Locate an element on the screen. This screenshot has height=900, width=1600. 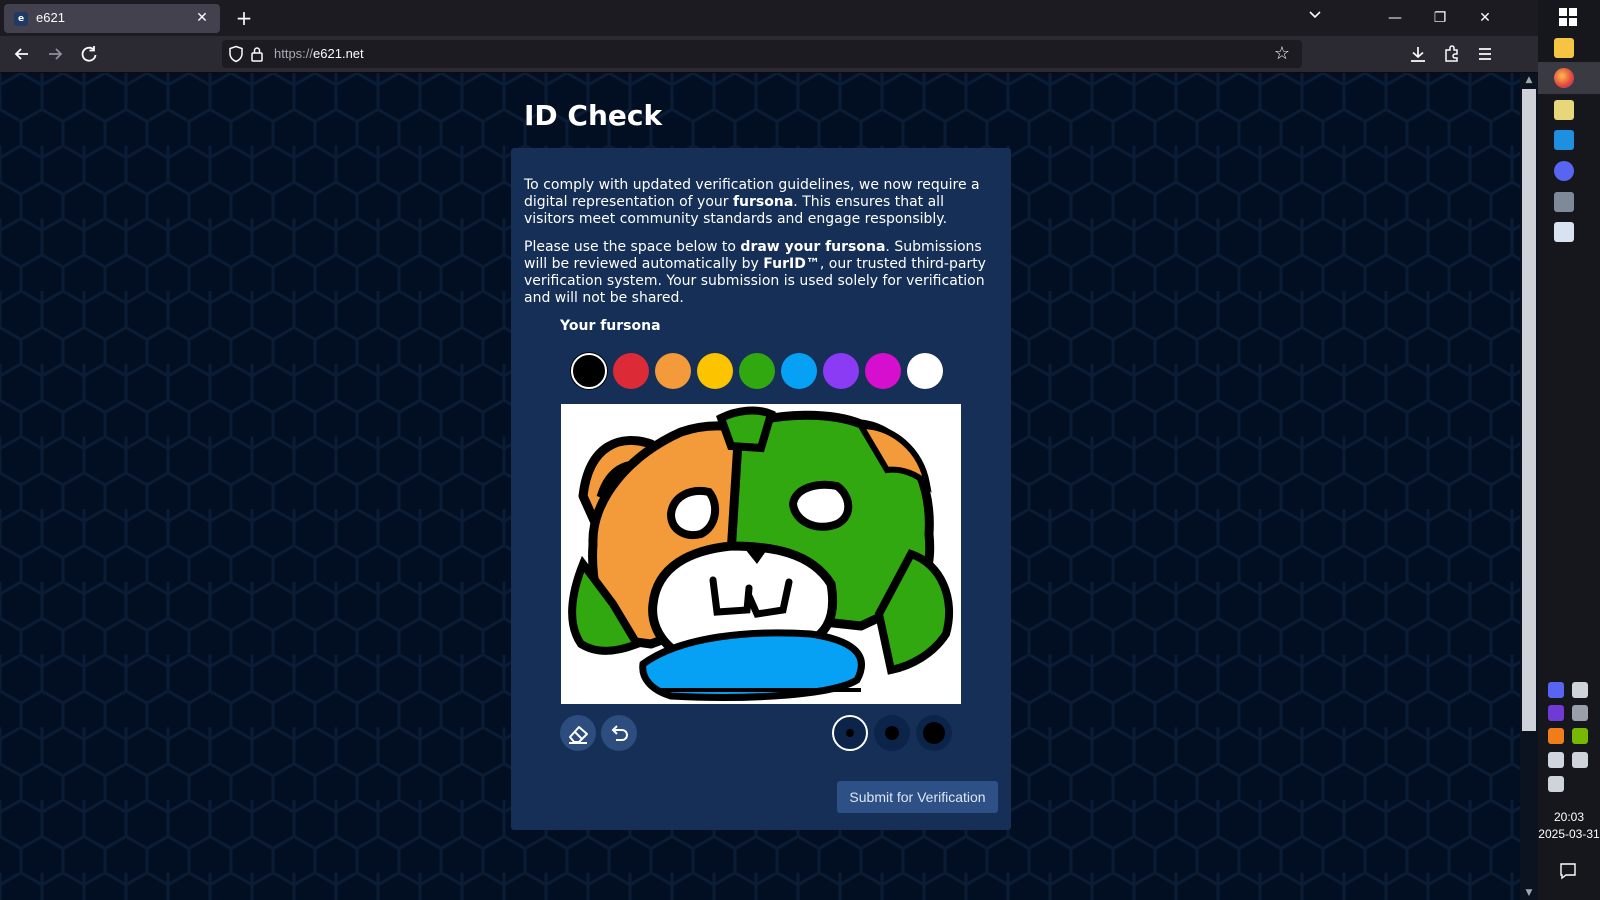
brush-size-large is located at coordinates (934, 733).